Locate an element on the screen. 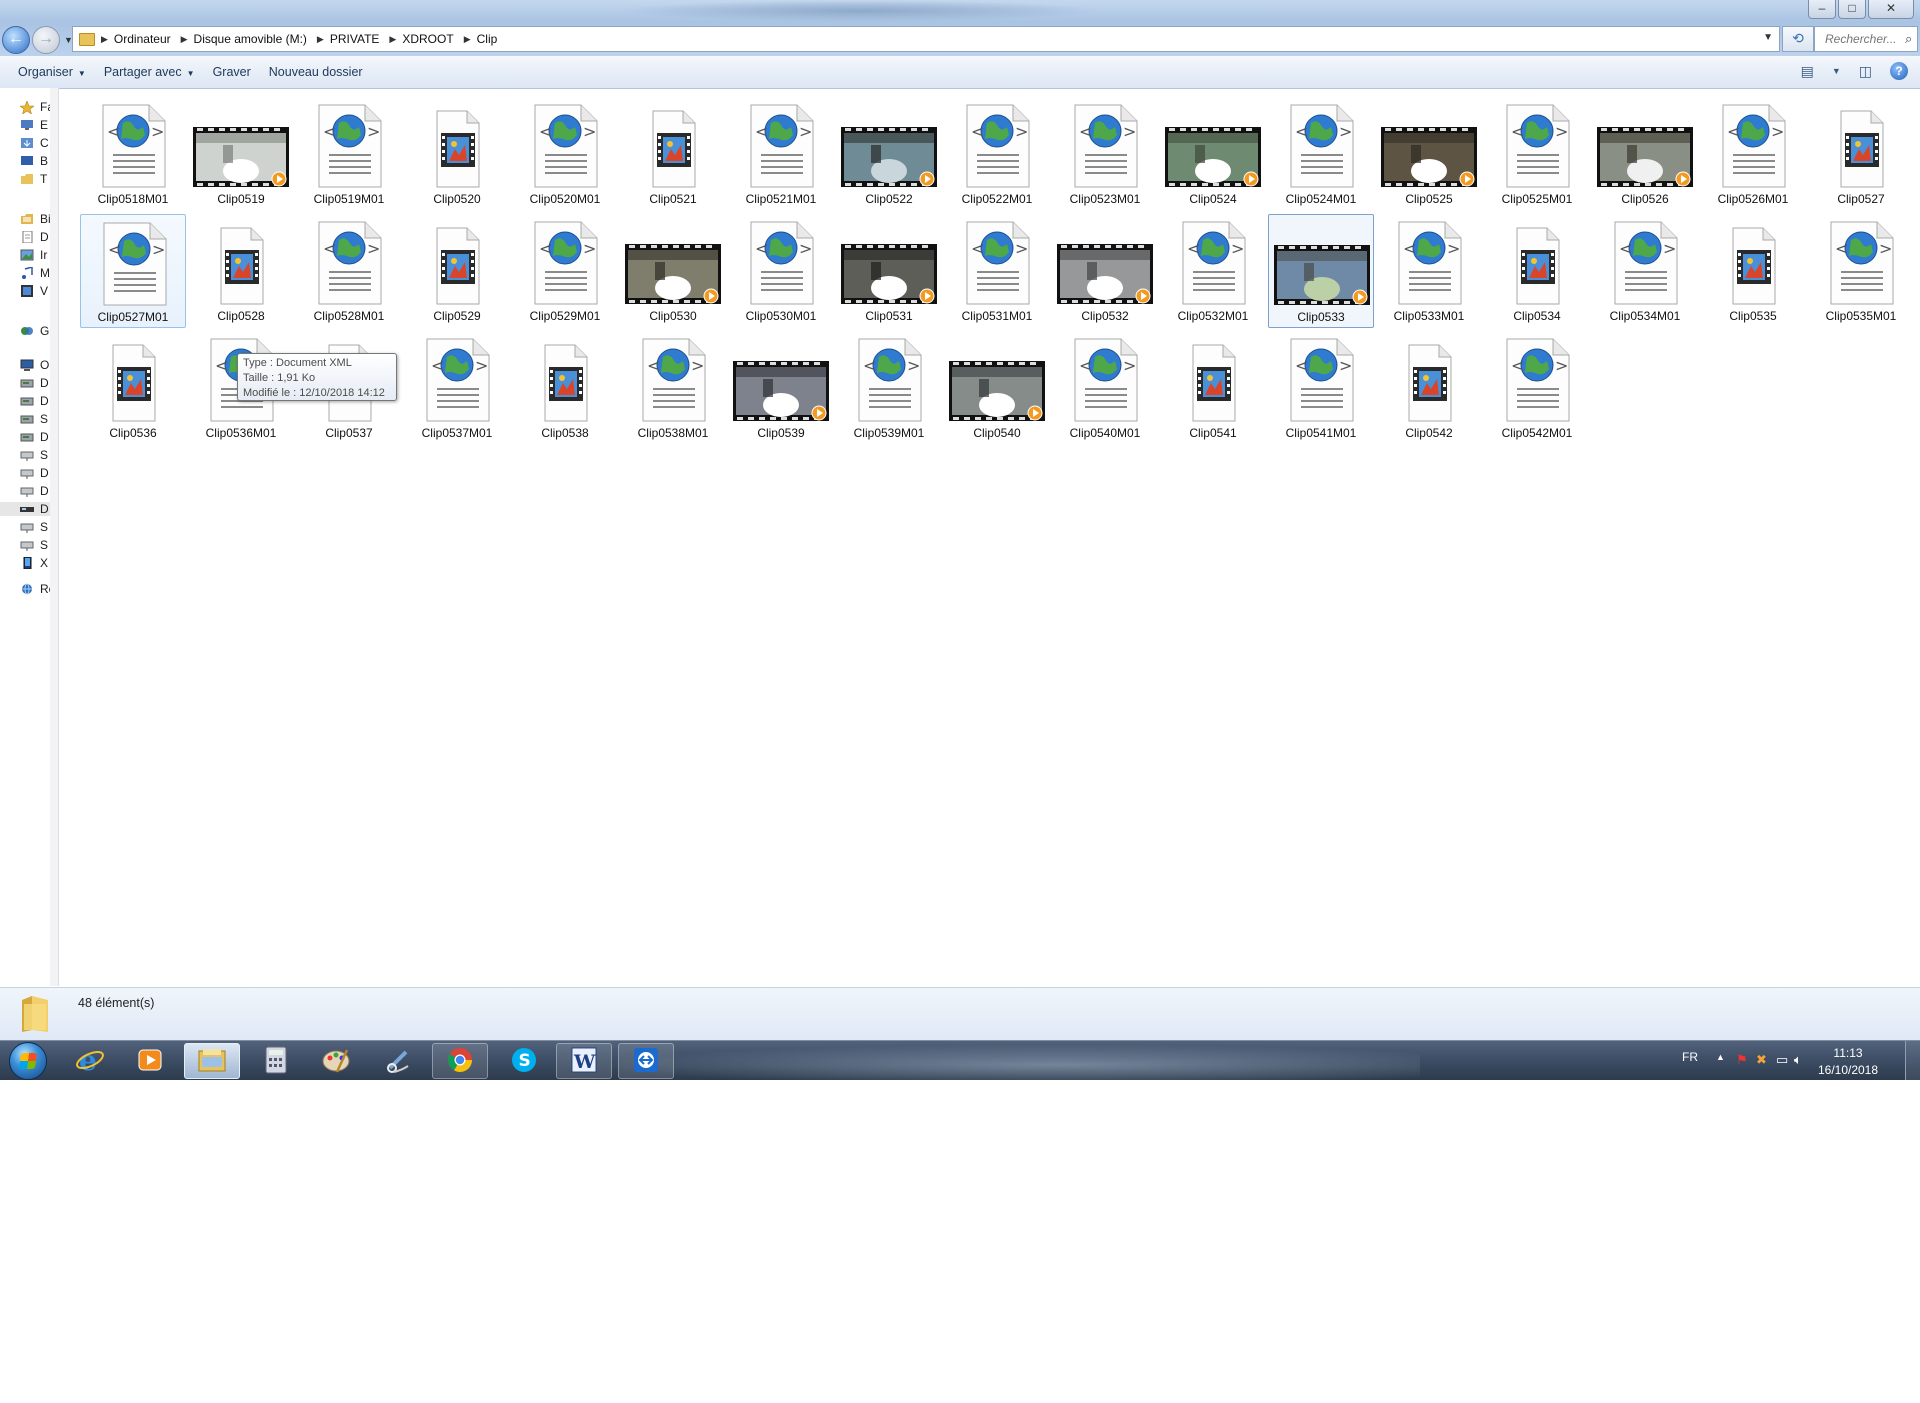 This screenshot has height=1403, width=1920. nav-item: Ir is located at coordinates (33, 255).